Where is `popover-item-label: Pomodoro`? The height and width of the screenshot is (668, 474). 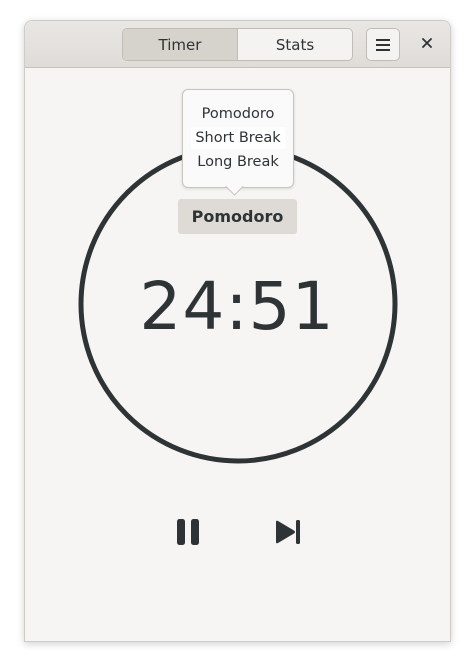
popover-item-label: Pomodoro is located at coordinates (238, 114).